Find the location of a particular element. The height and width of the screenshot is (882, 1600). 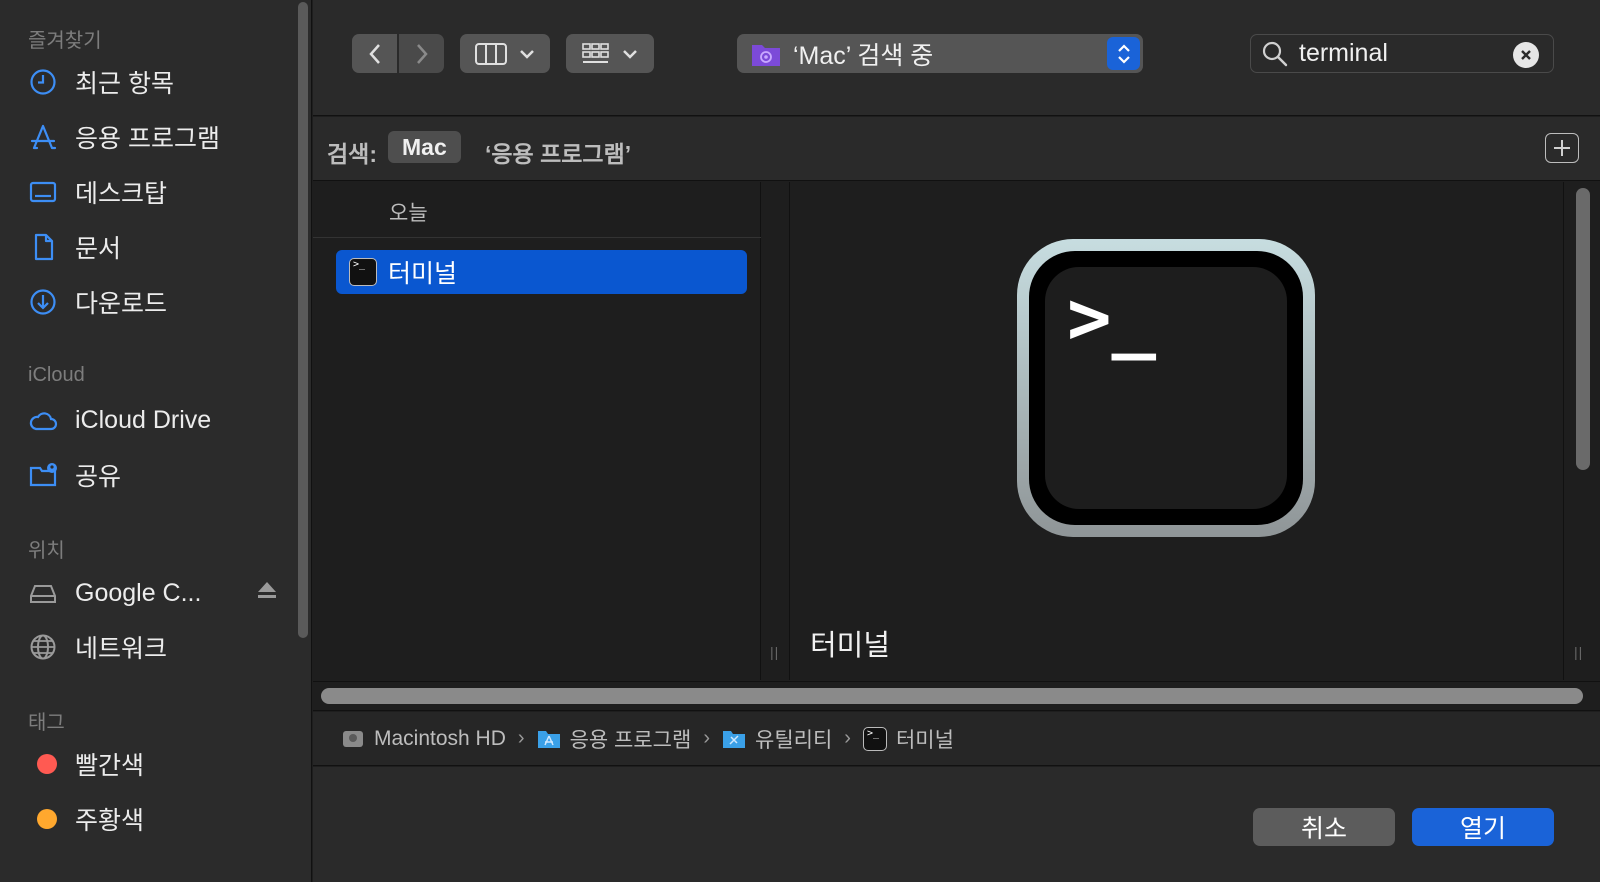

path-item-utilities: 유틸리티 is located at coordinates (777, 739).